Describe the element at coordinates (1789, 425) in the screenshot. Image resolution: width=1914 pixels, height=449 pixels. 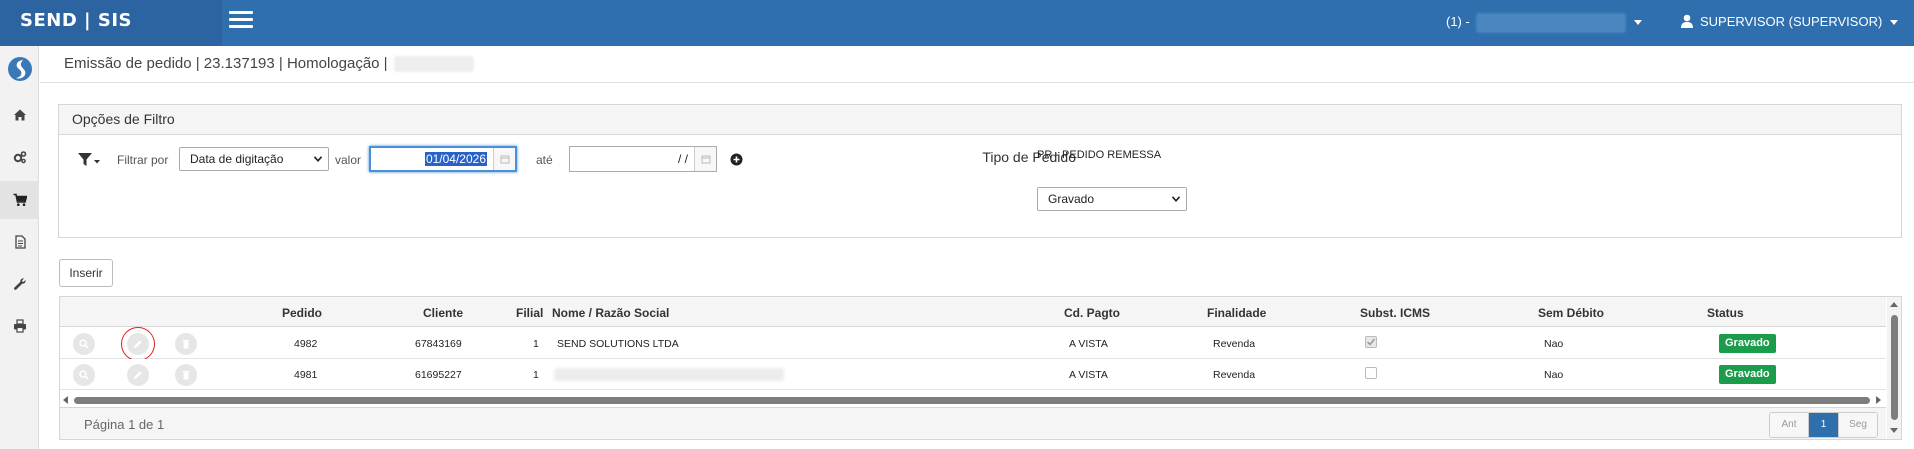
I see `prev-page-button: Ant` at that location.